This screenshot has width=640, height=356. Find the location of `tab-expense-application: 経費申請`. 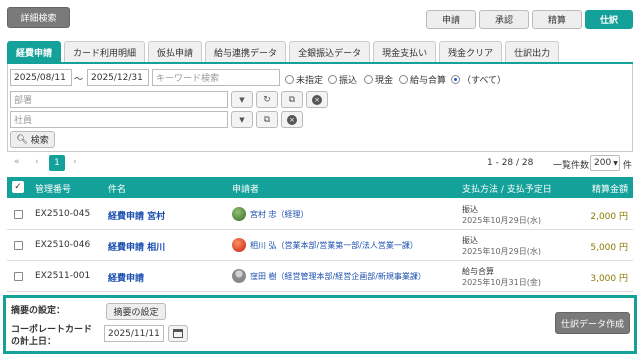

tab-expense-application: 経費申請 is located at coordinates (34, 51).